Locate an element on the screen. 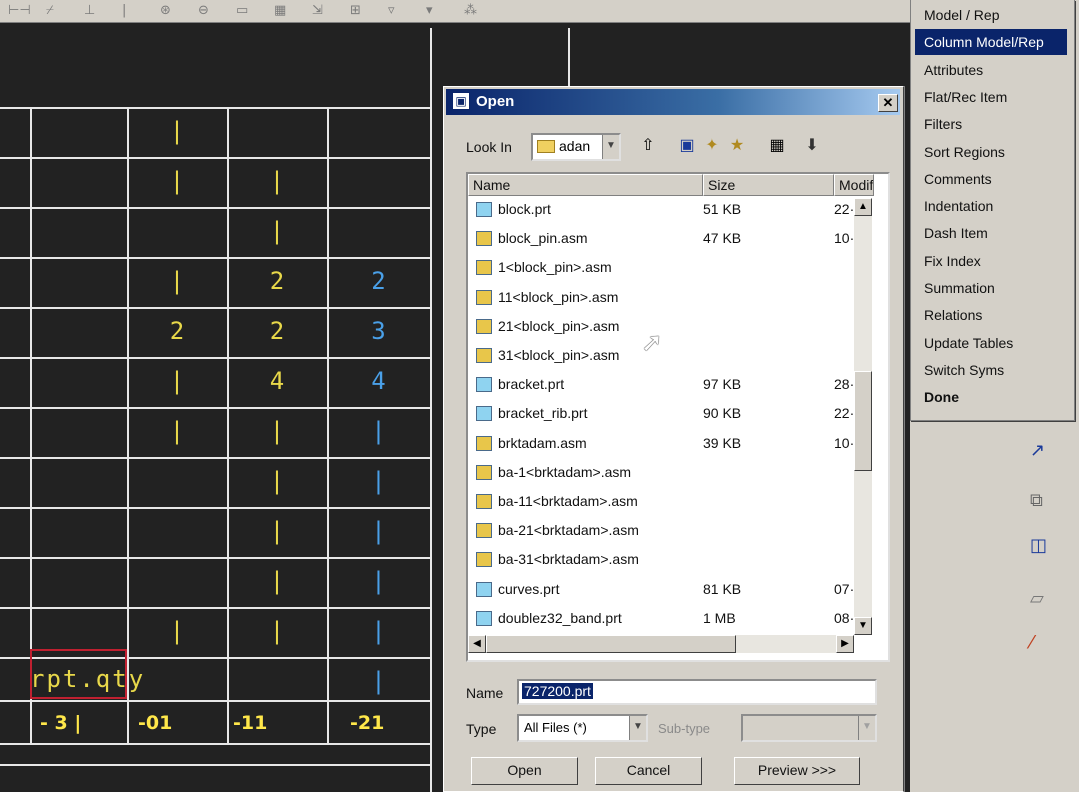 The image size is (1079, 792). file-row: doublez32_band.prt 1 MB 08· is located at coordinates (661, 619).